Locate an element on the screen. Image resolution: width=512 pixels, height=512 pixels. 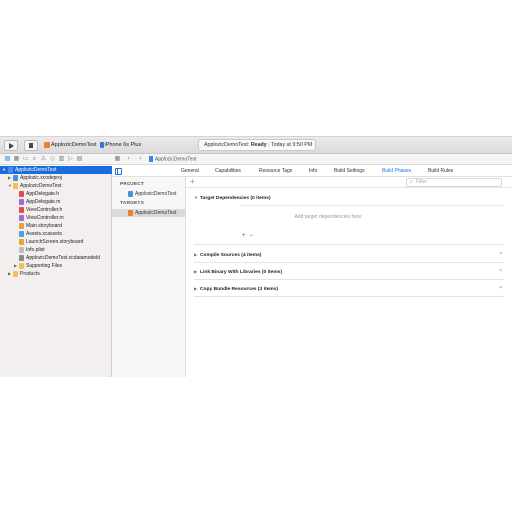
test-navigator-icon: ◇ is located at coordinates (52, 159).